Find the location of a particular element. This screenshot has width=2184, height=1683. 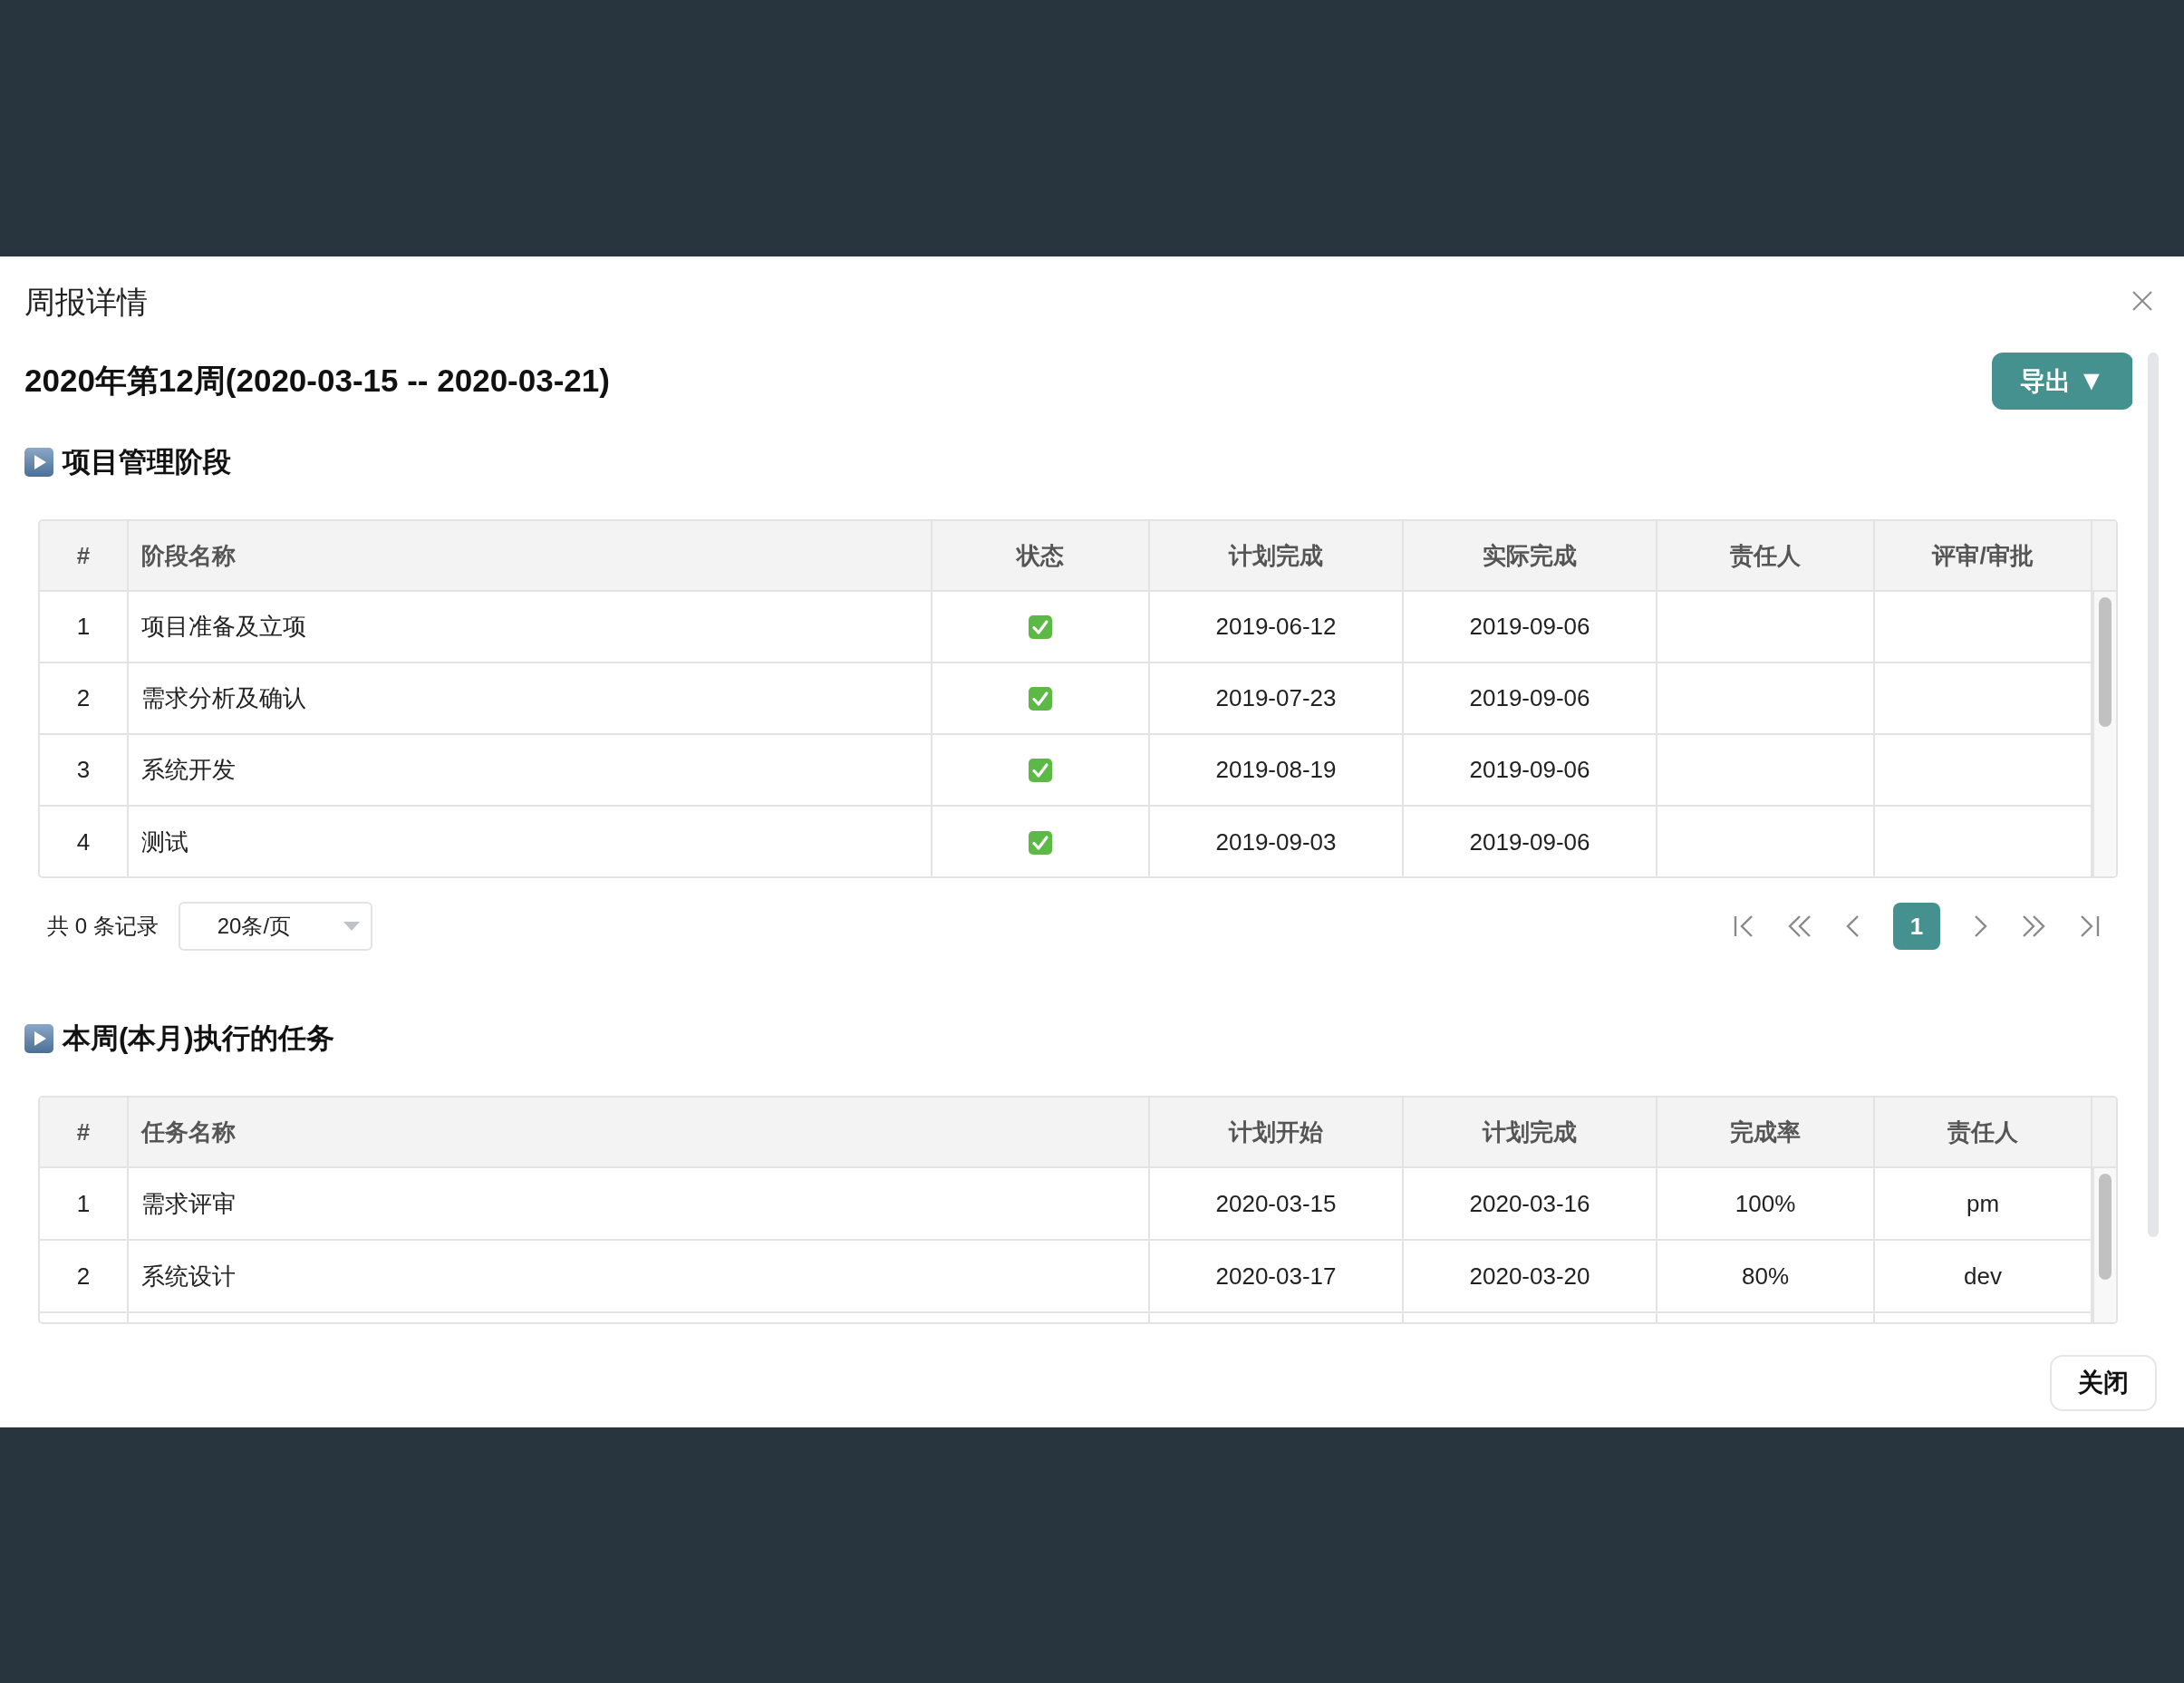

close-icon is located at coordinates (2142, 301).